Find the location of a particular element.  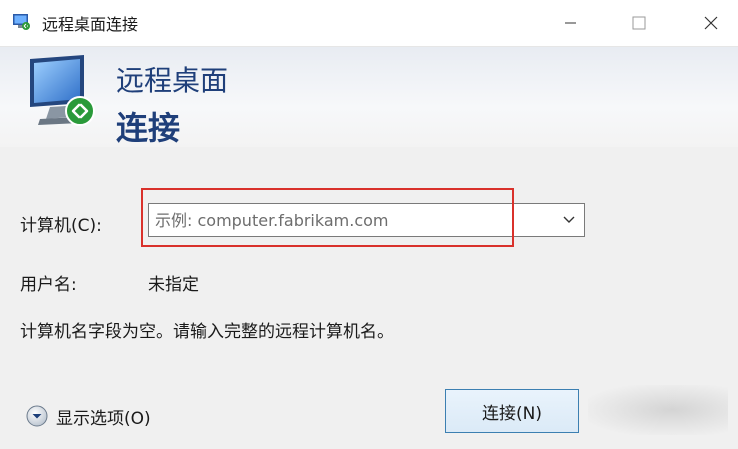

maximize-button is located at coordinates (639, 23).